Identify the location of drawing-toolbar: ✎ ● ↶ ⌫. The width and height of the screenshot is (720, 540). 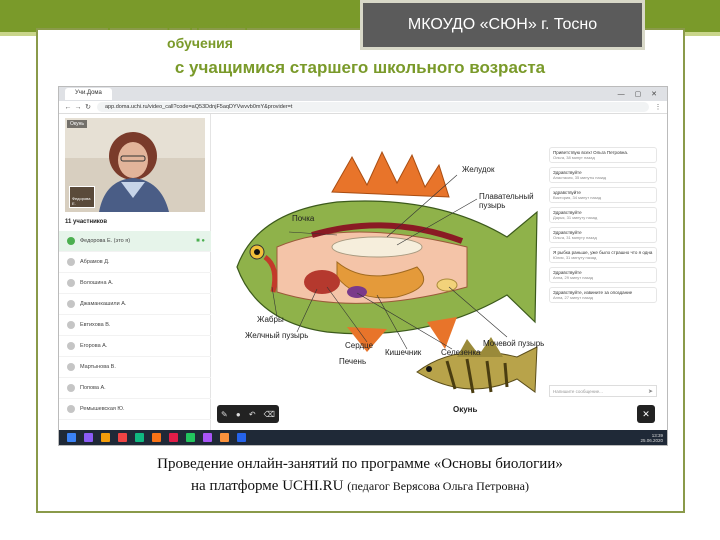
(248, 414).